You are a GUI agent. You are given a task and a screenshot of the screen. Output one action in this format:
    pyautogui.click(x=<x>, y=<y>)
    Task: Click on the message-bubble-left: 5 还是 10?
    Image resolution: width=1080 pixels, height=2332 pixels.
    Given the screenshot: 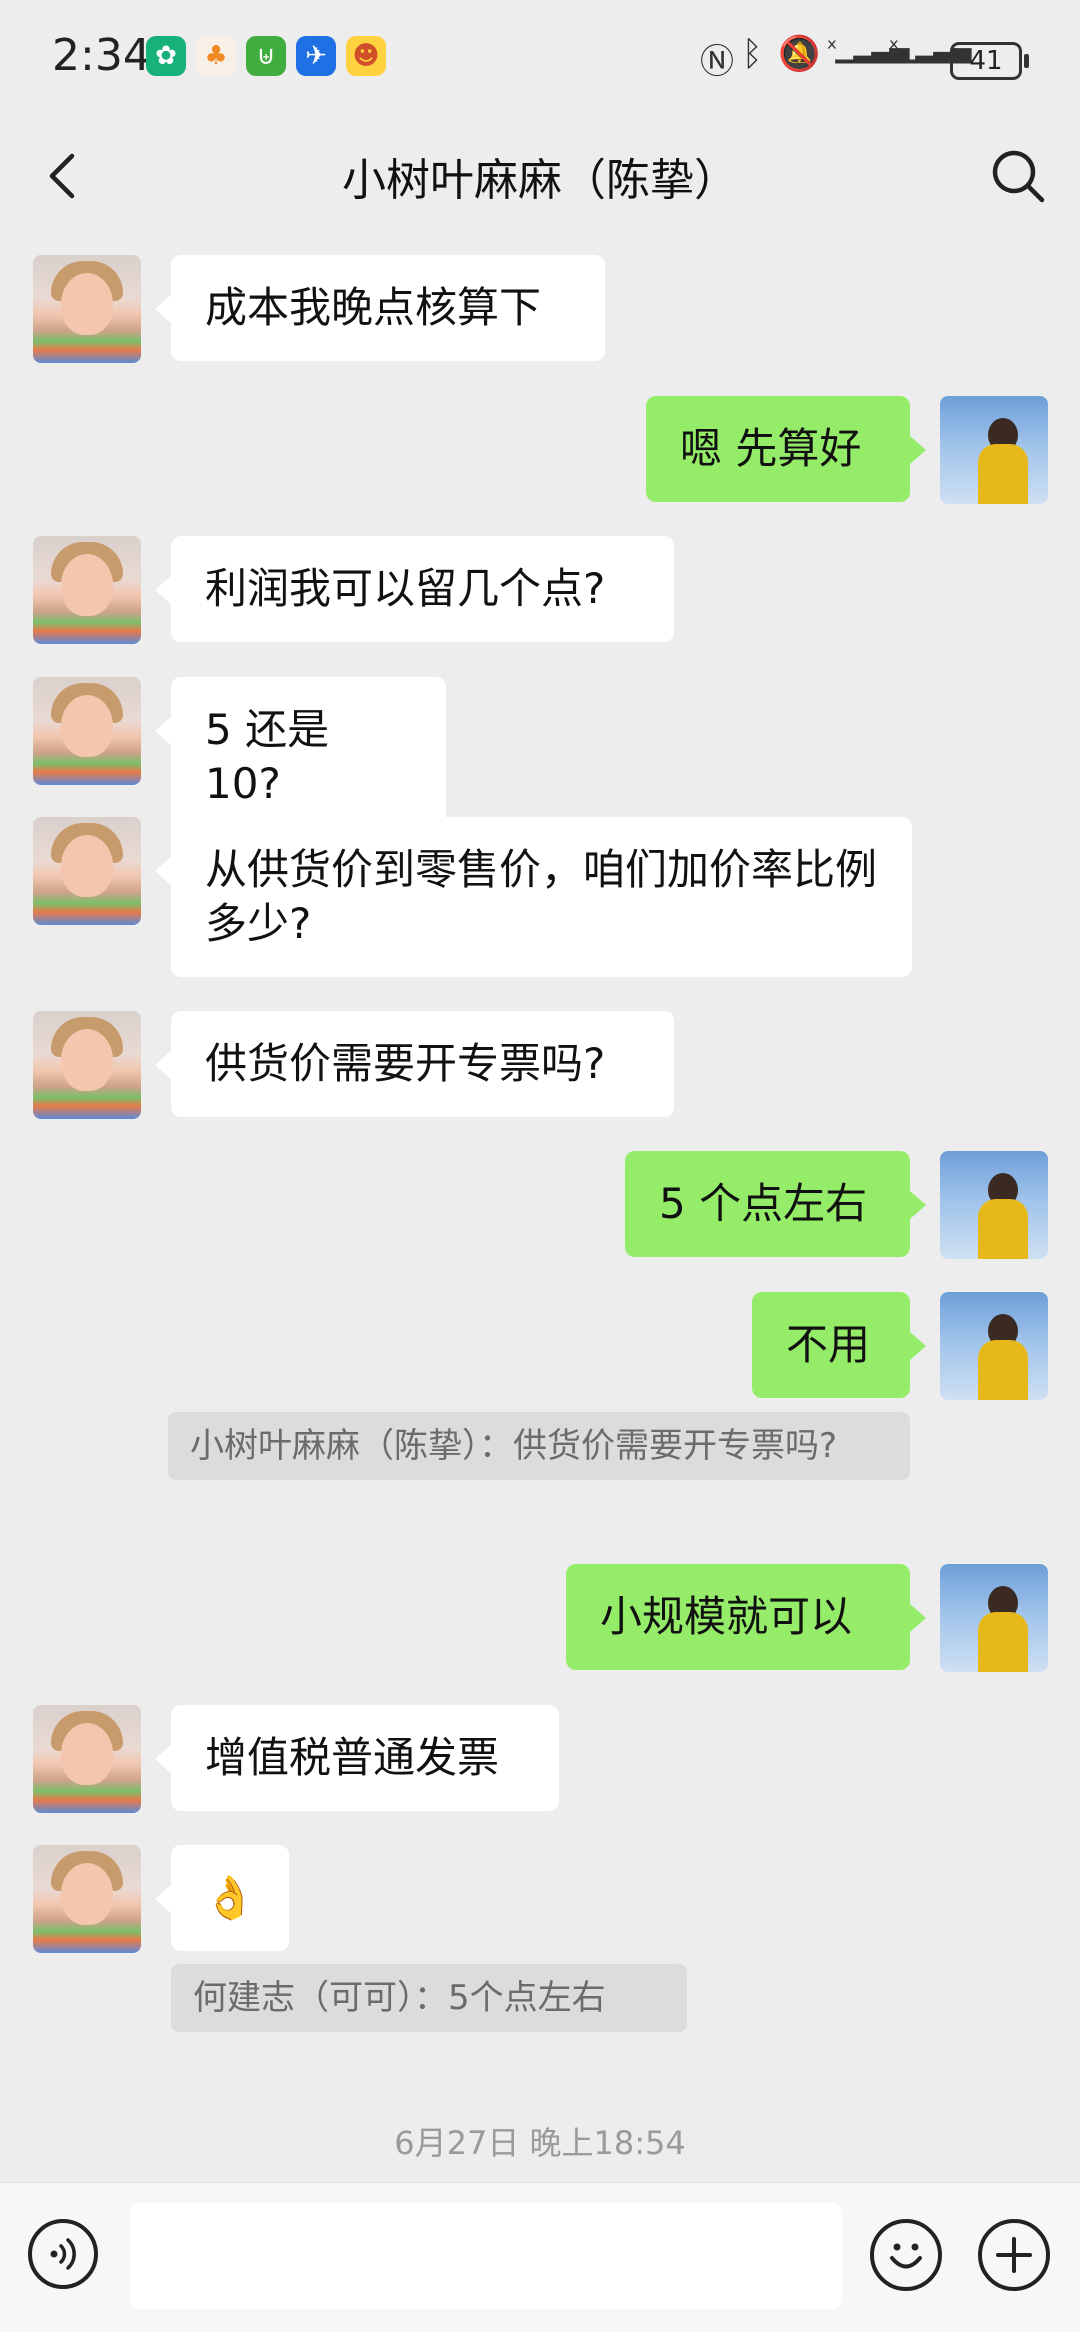 What is the action you would take?
    pyautogui.click(x=300, y=757)
    